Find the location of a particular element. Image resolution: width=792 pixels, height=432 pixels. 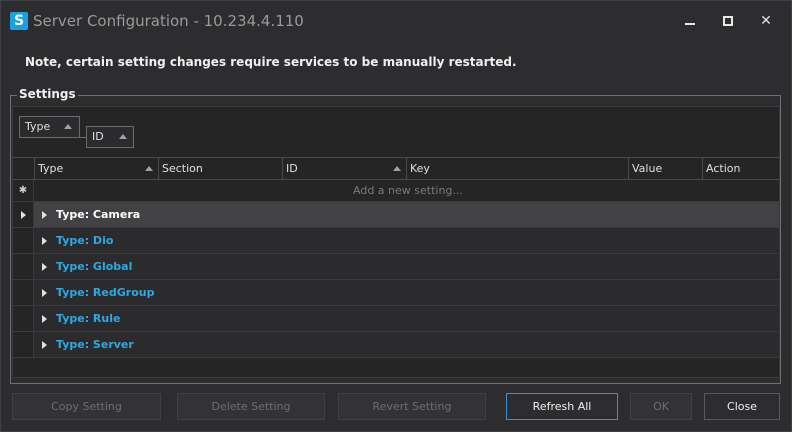

close-icon: ✕ is located at coordinates (766, 21).